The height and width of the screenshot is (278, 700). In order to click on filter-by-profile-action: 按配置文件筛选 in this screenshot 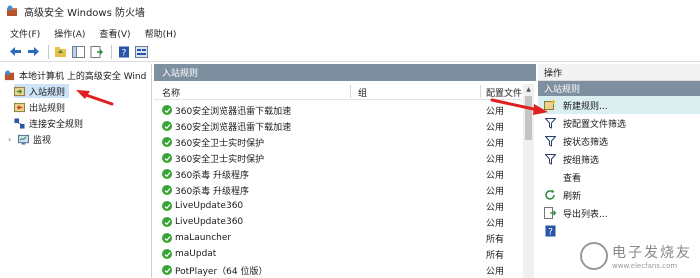, I will do `click(619, 123)`.